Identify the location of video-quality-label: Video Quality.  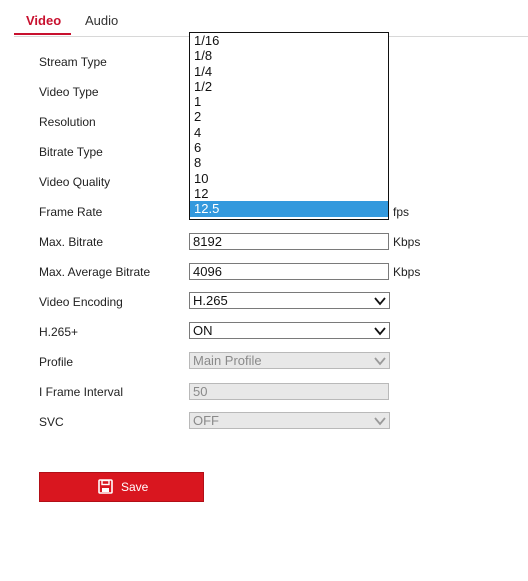
(75, 182).